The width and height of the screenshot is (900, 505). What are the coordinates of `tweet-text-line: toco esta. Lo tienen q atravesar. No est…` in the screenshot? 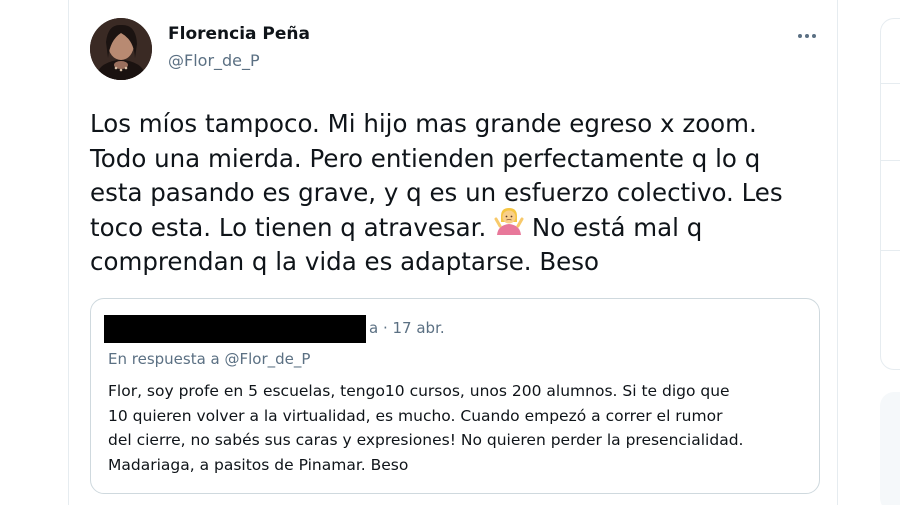 It's located at (460, 226).